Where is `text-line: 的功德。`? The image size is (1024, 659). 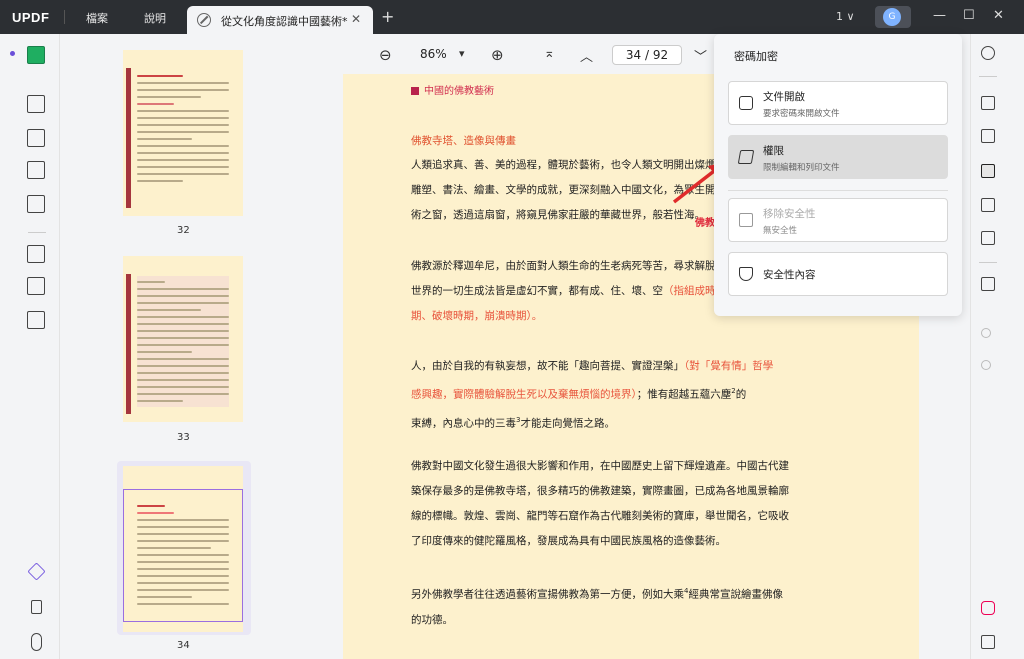
text-line: 的功德。 is located at coordinates (432, 619).